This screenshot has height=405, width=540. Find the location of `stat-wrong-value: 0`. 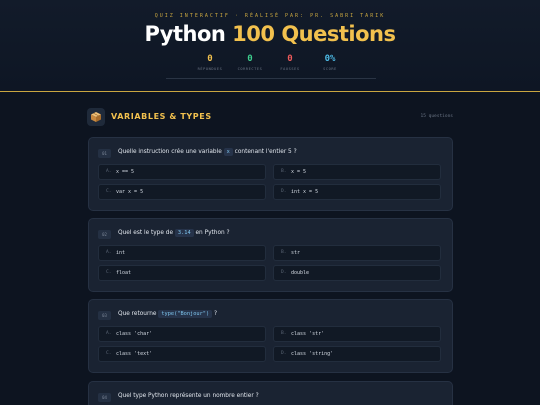

stat-wrong-value: 0 is located at coordinates (290, 59).